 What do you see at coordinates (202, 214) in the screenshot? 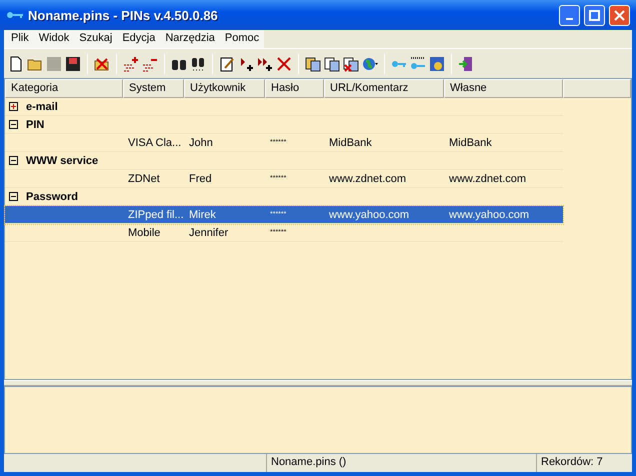
I see `table-cell-text: Mirek` at bounding box center [202, 214].